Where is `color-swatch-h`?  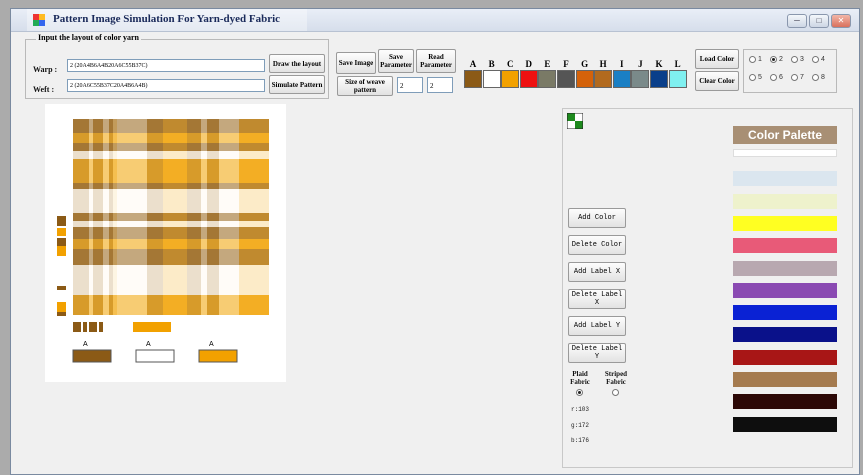 color-swatch-h is located at coordinates (603, 79).